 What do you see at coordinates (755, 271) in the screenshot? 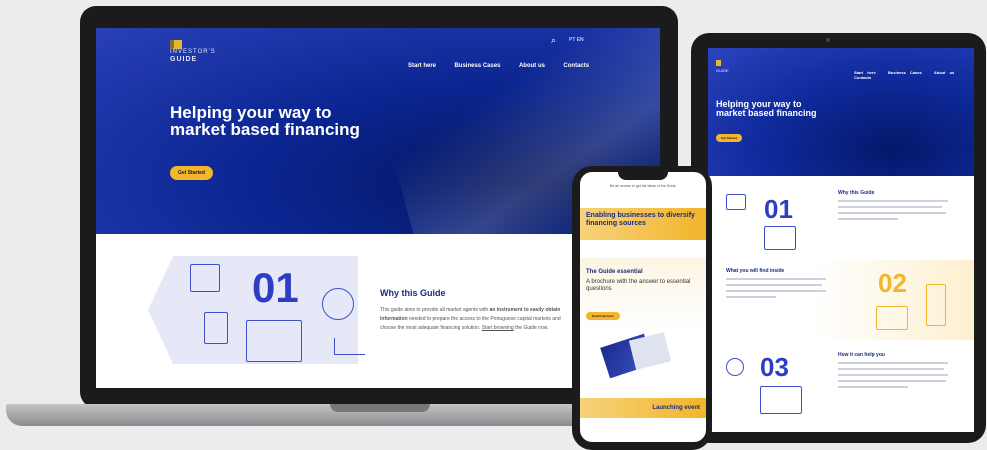
I see `tablet-section-title: What you will find inside` at bounding box center [755, 271].